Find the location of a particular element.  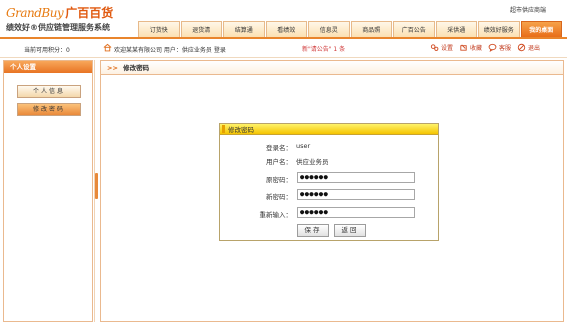

old-password-row: 原密码： ●●●●●● is located at coordinates (330, 178).